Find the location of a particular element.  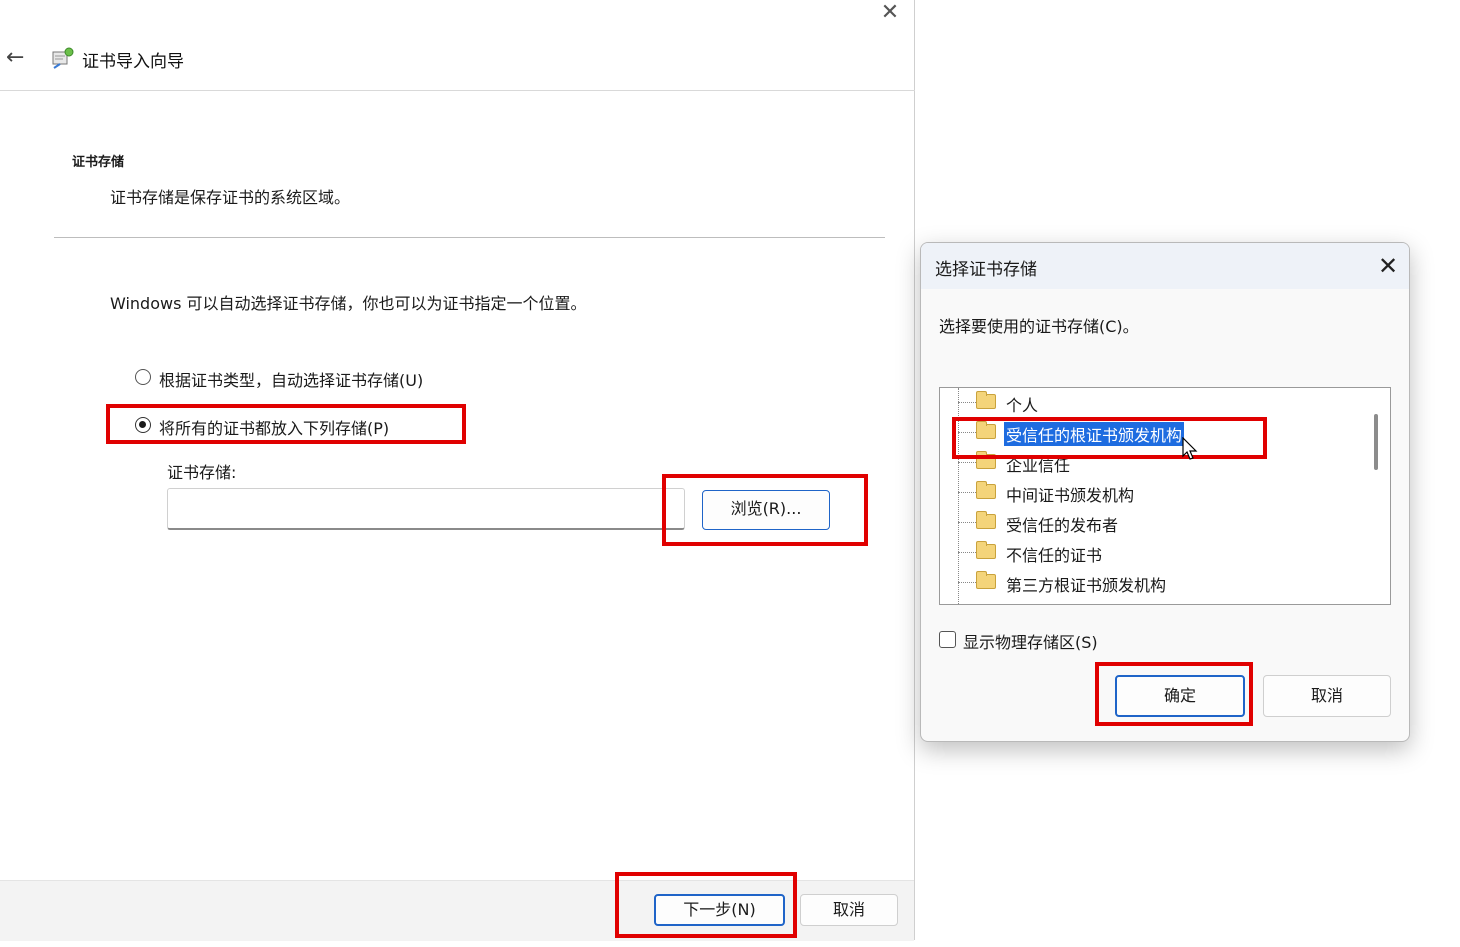

highlight-box-radio is located at coordinates (286, 424).